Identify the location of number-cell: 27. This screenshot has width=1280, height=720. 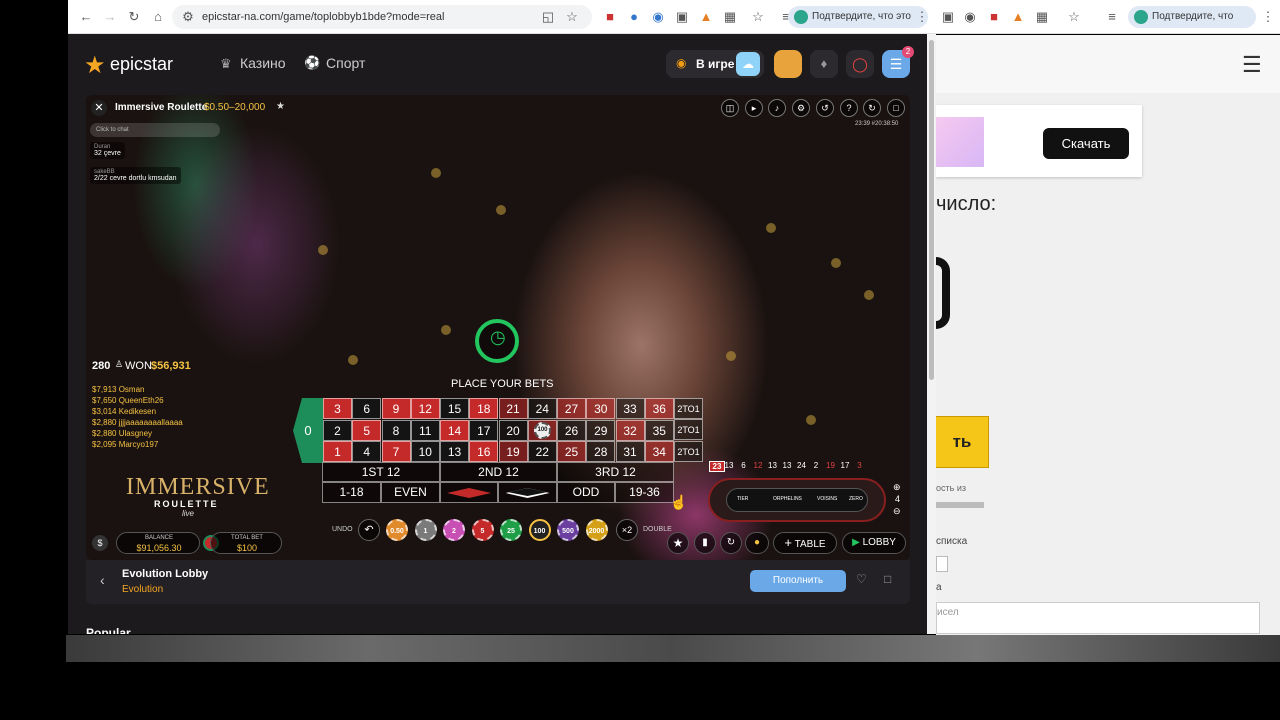
(571, 408).